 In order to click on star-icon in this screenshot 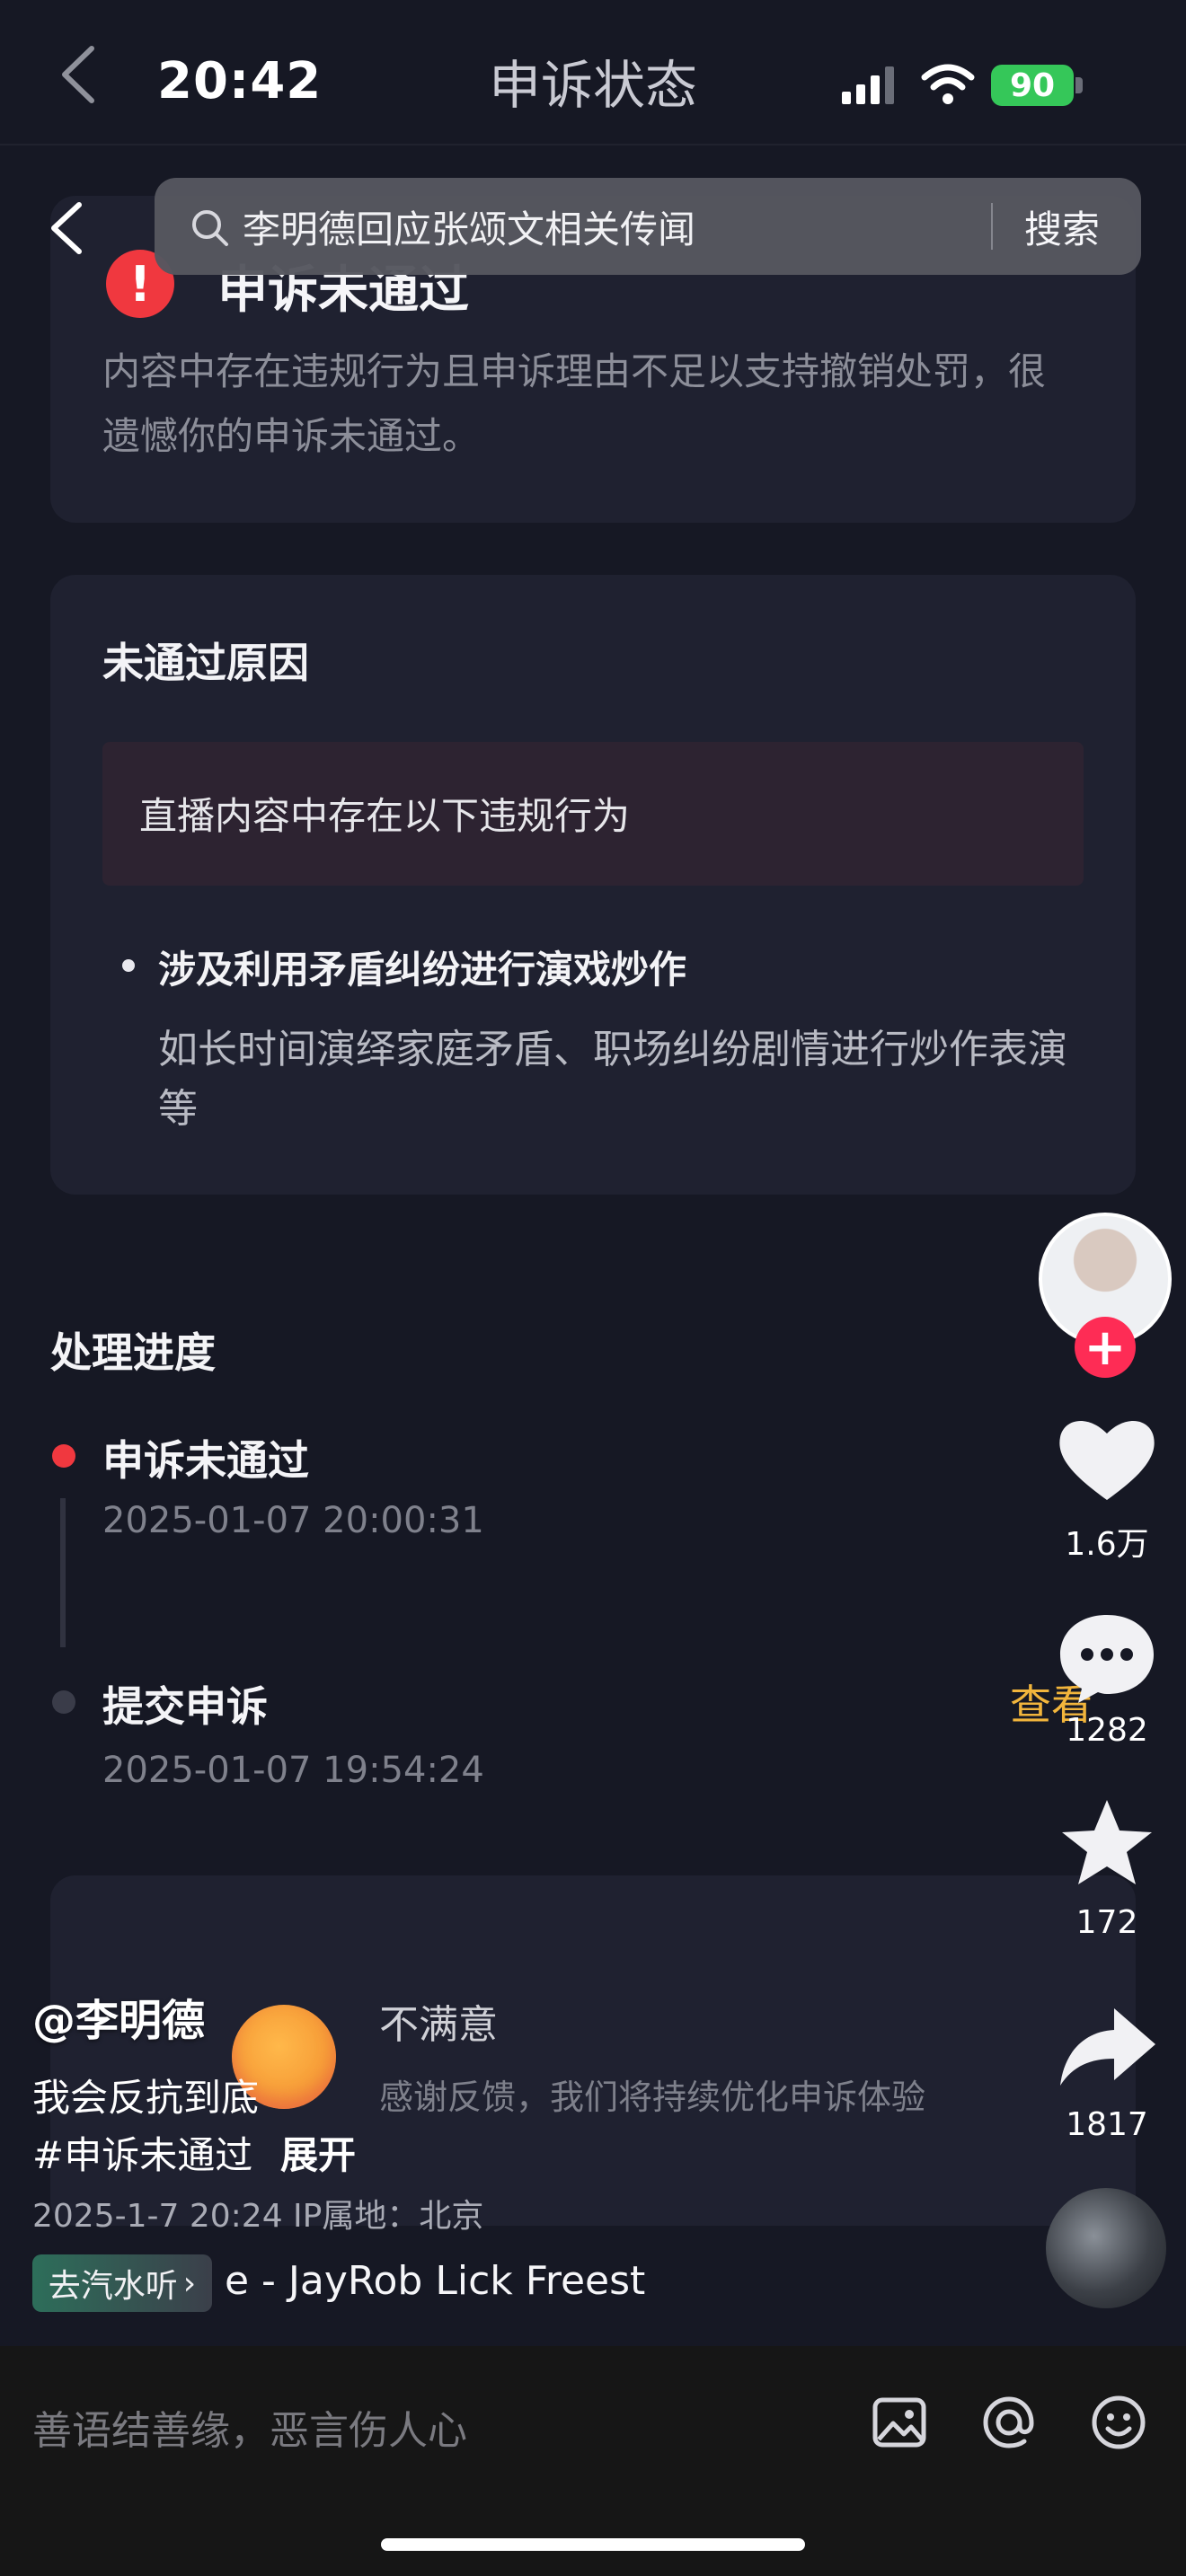, I will do `click(1107, 1845)`.